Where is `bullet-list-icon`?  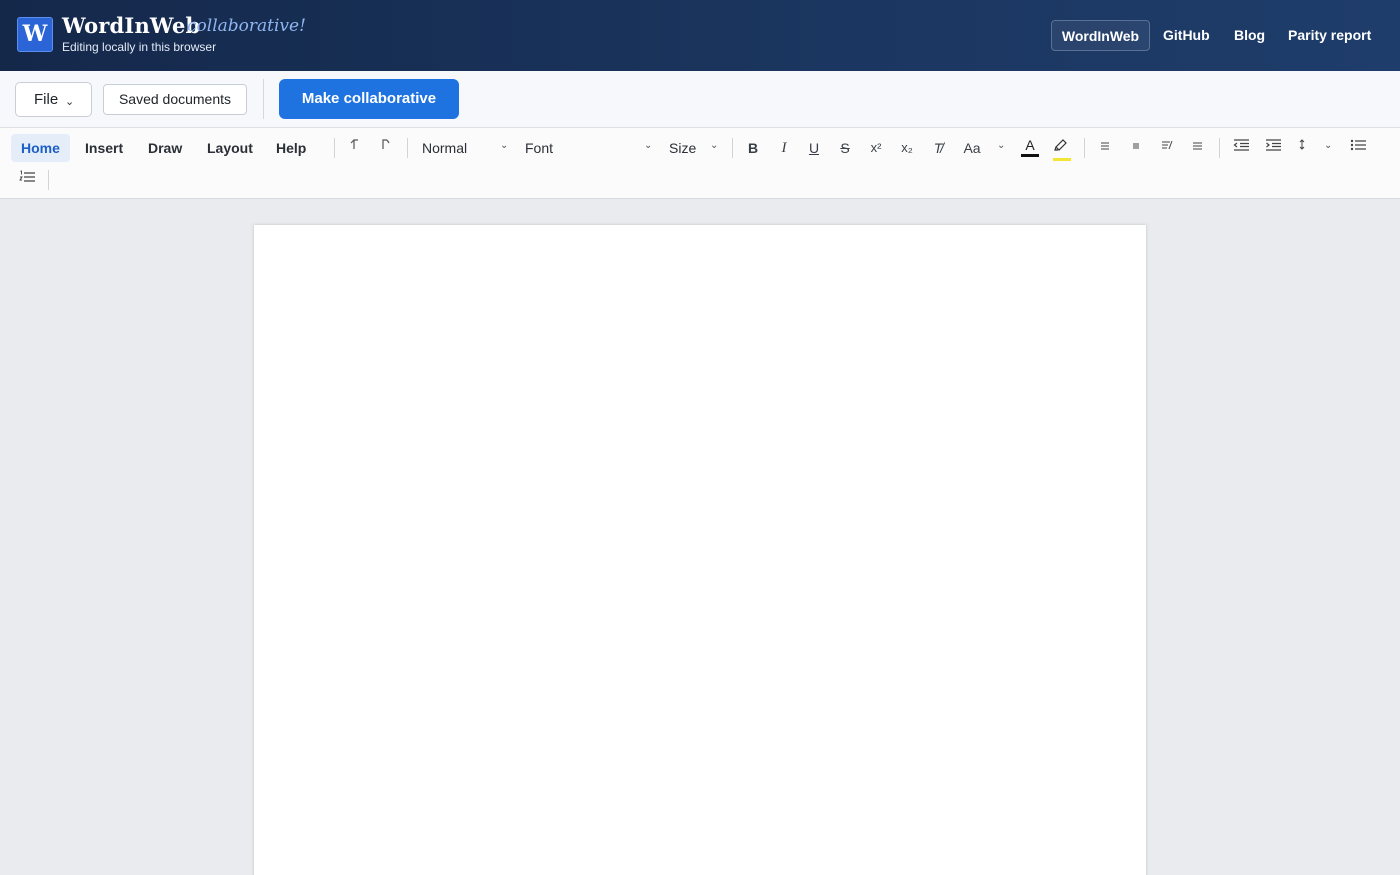
bullet-list-icon is located at coordinates (1358, 148).